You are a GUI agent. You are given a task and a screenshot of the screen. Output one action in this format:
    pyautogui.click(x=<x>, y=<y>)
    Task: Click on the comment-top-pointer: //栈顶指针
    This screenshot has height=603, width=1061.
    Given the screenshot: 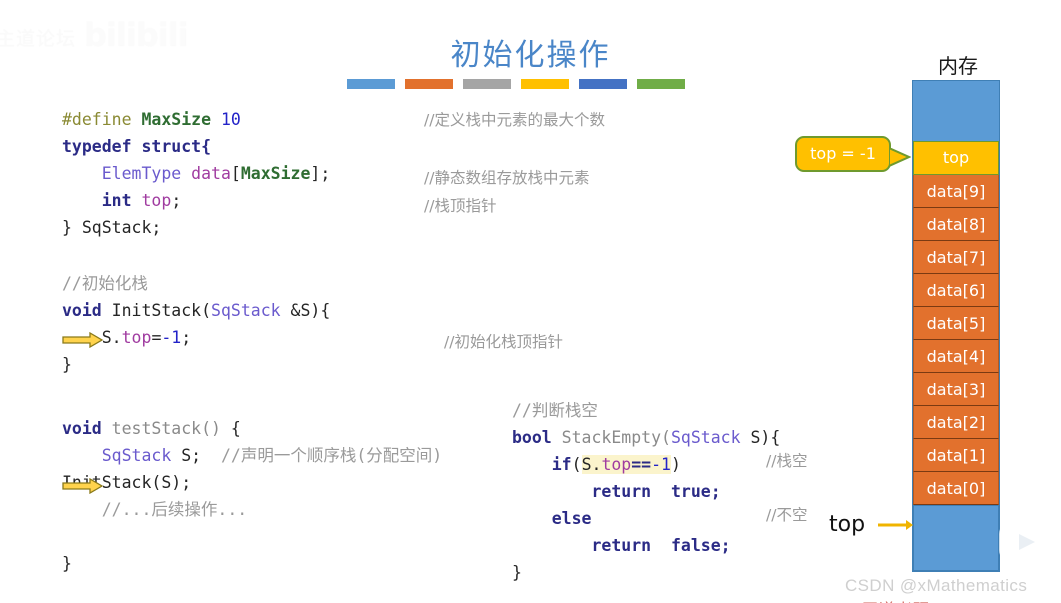 What is the action you would take?
    pyautogui.click(x=460, y=206)
    